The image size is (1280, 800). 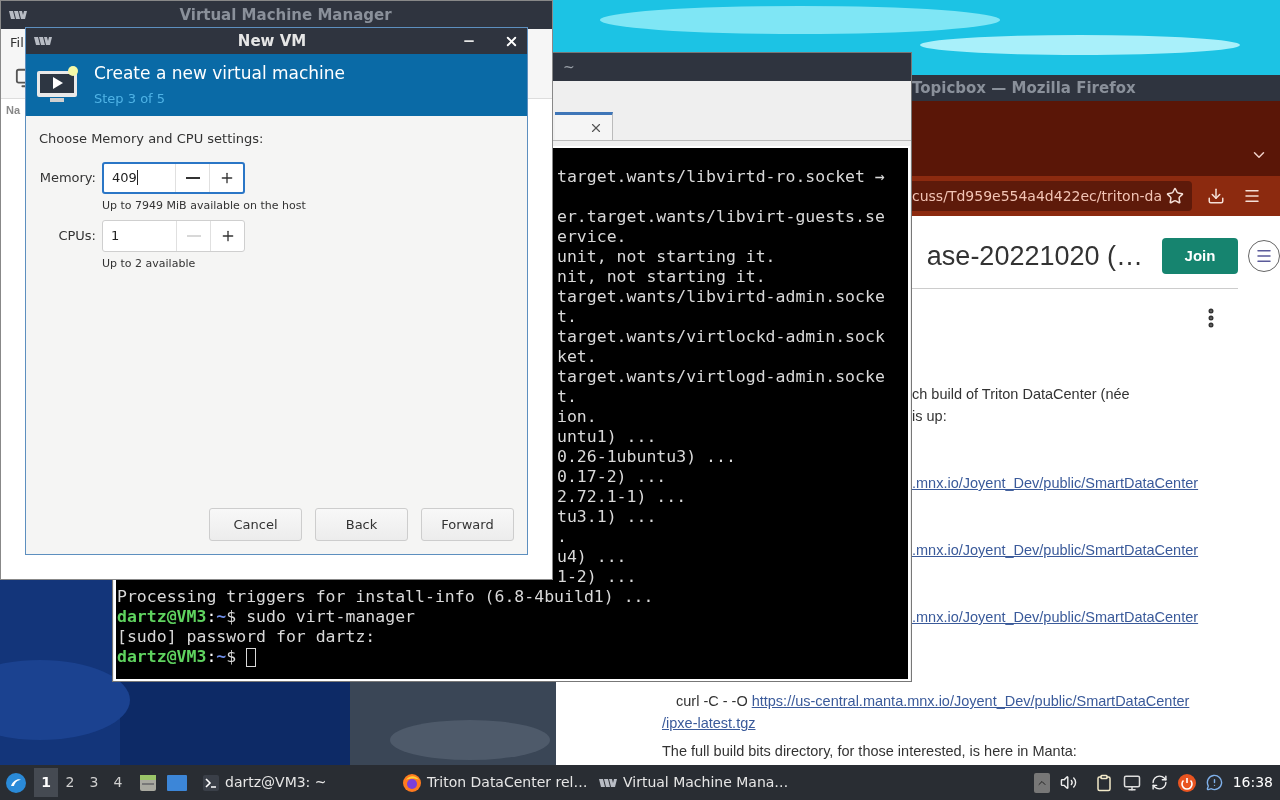 I want to click on tray-expand-icon, so click(x=1041, y=782).